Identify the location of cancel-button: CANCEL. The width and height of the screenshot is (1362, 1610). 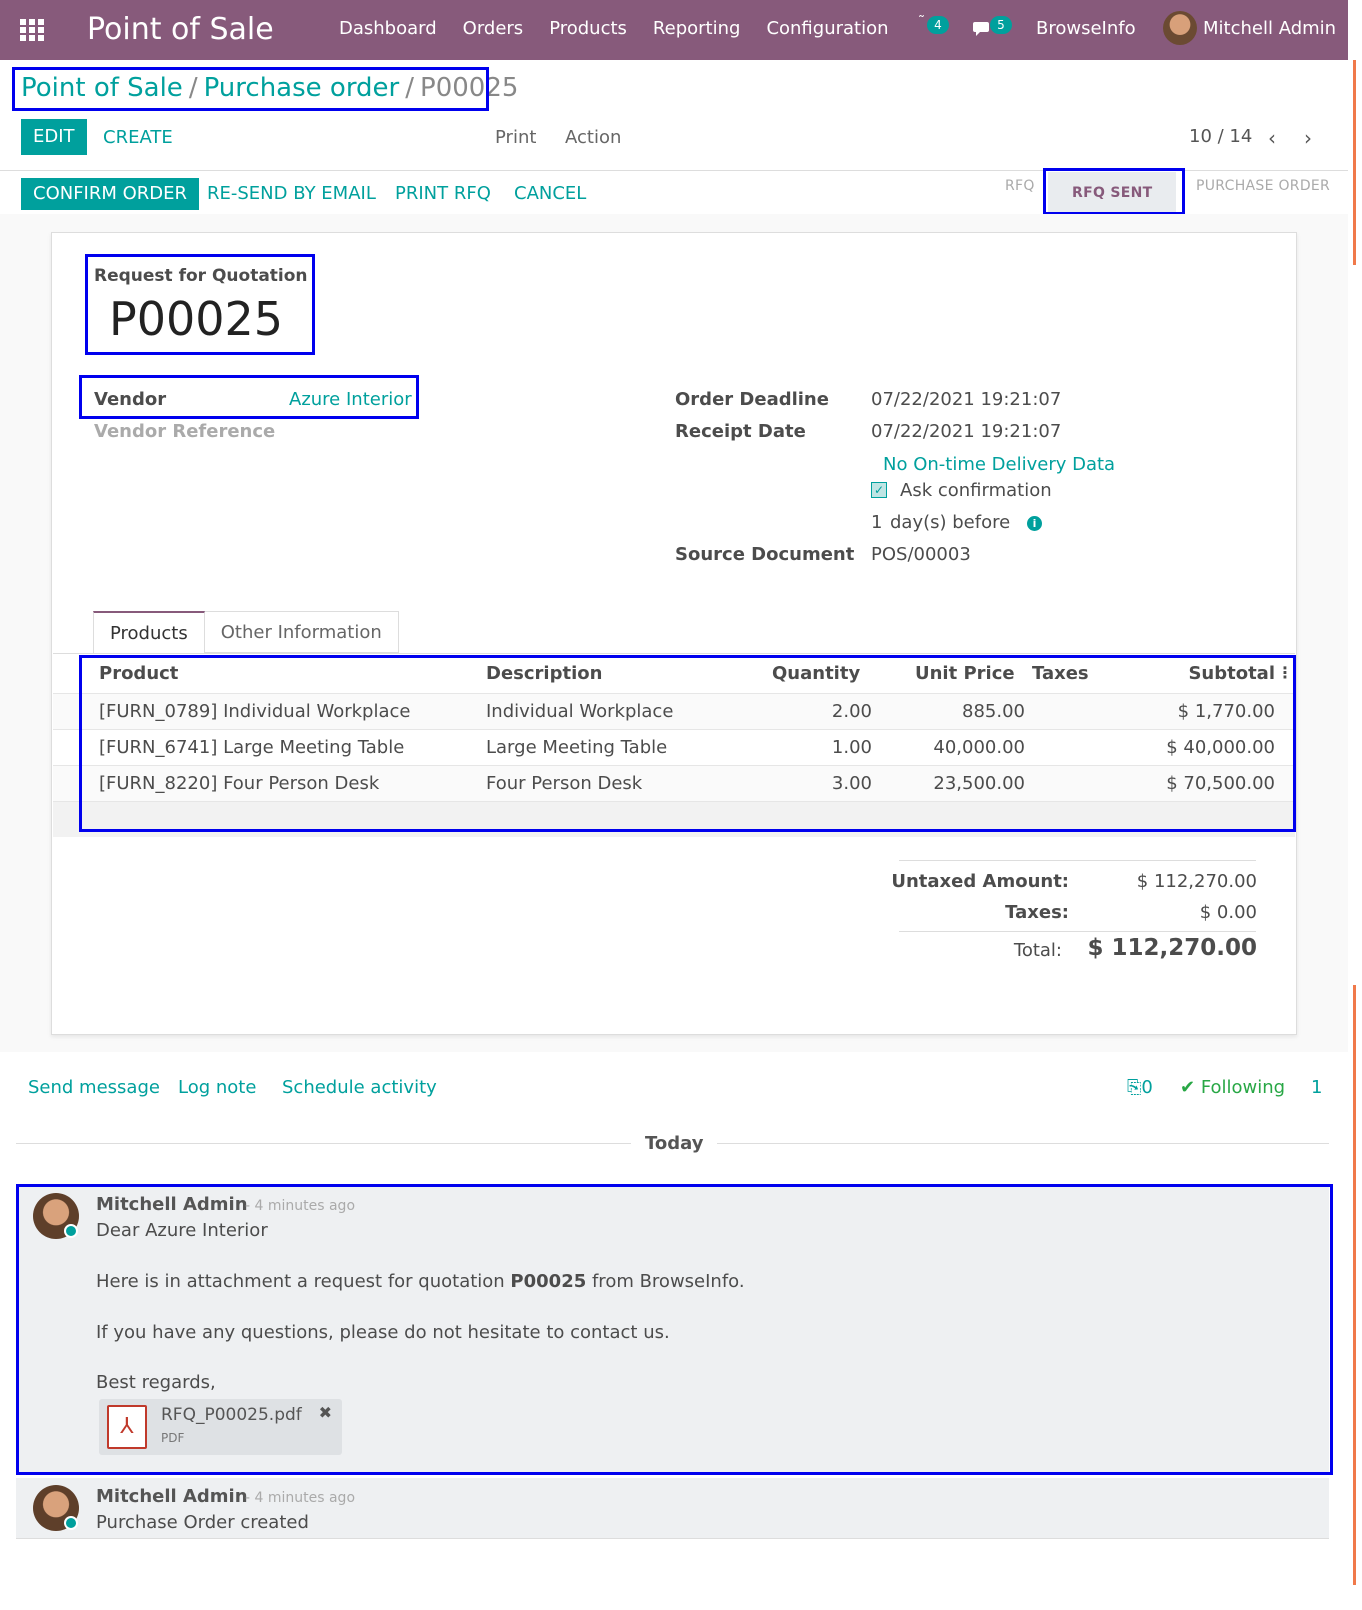
(550, 193).